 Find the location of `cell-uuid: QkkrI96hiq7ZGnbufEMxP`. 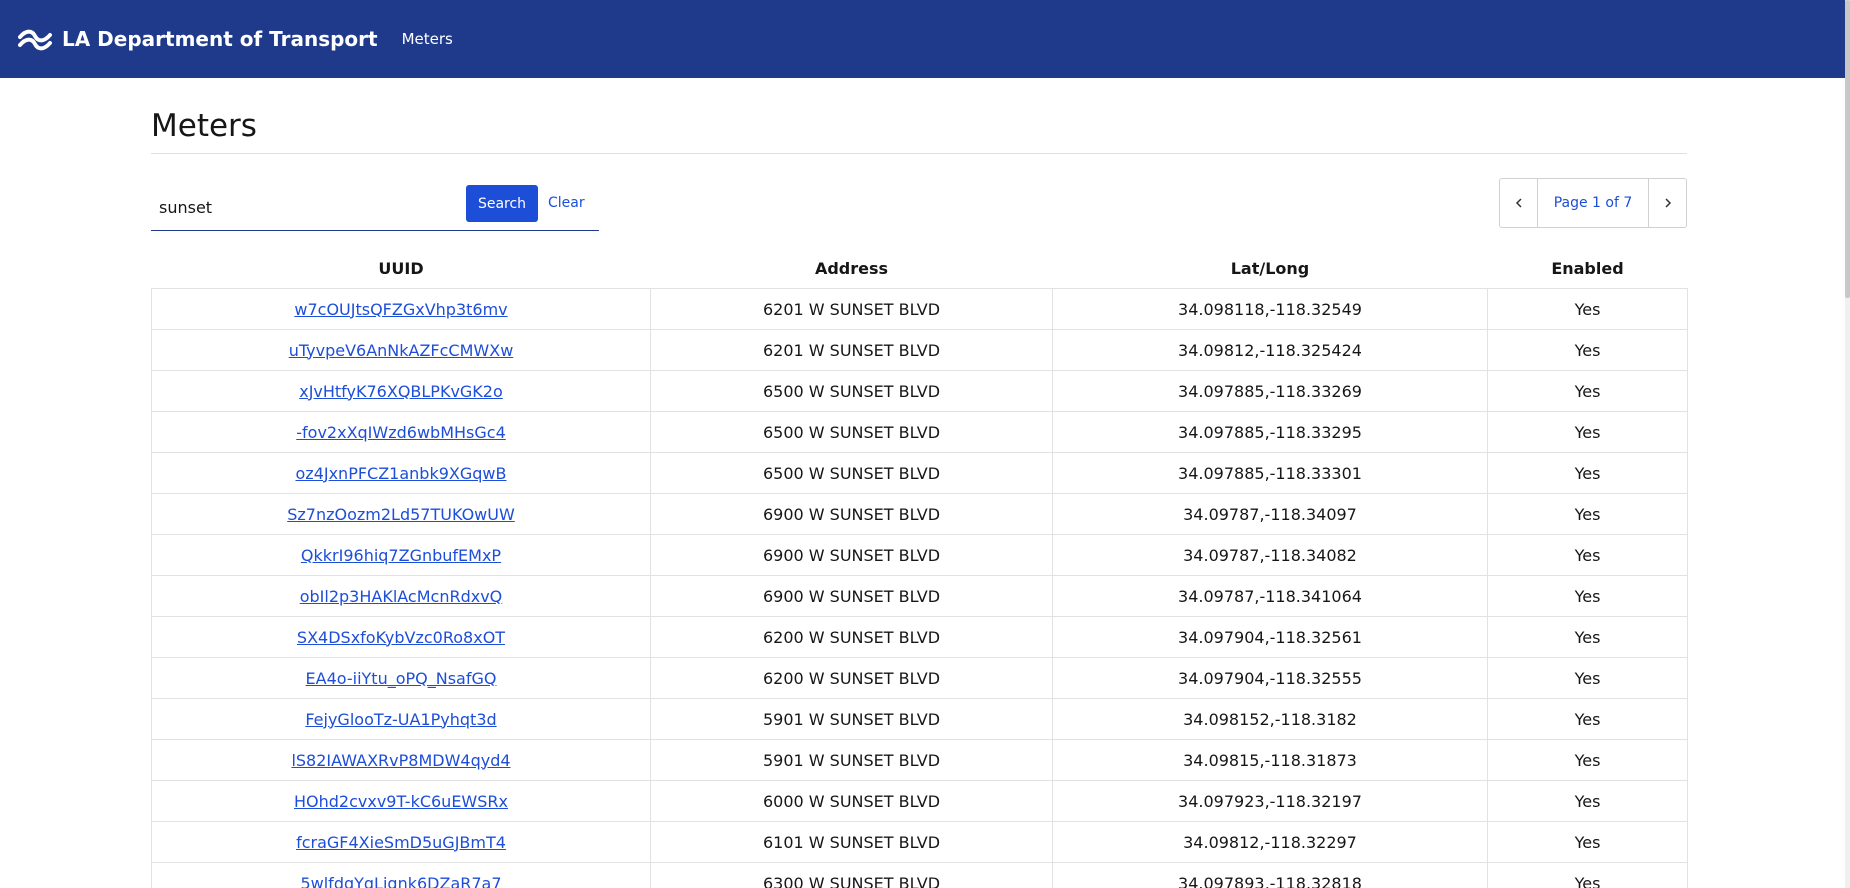

cell-uuid: QkkrI96hiq7ZGnbufEMxP is located at coordinates (401, 555).